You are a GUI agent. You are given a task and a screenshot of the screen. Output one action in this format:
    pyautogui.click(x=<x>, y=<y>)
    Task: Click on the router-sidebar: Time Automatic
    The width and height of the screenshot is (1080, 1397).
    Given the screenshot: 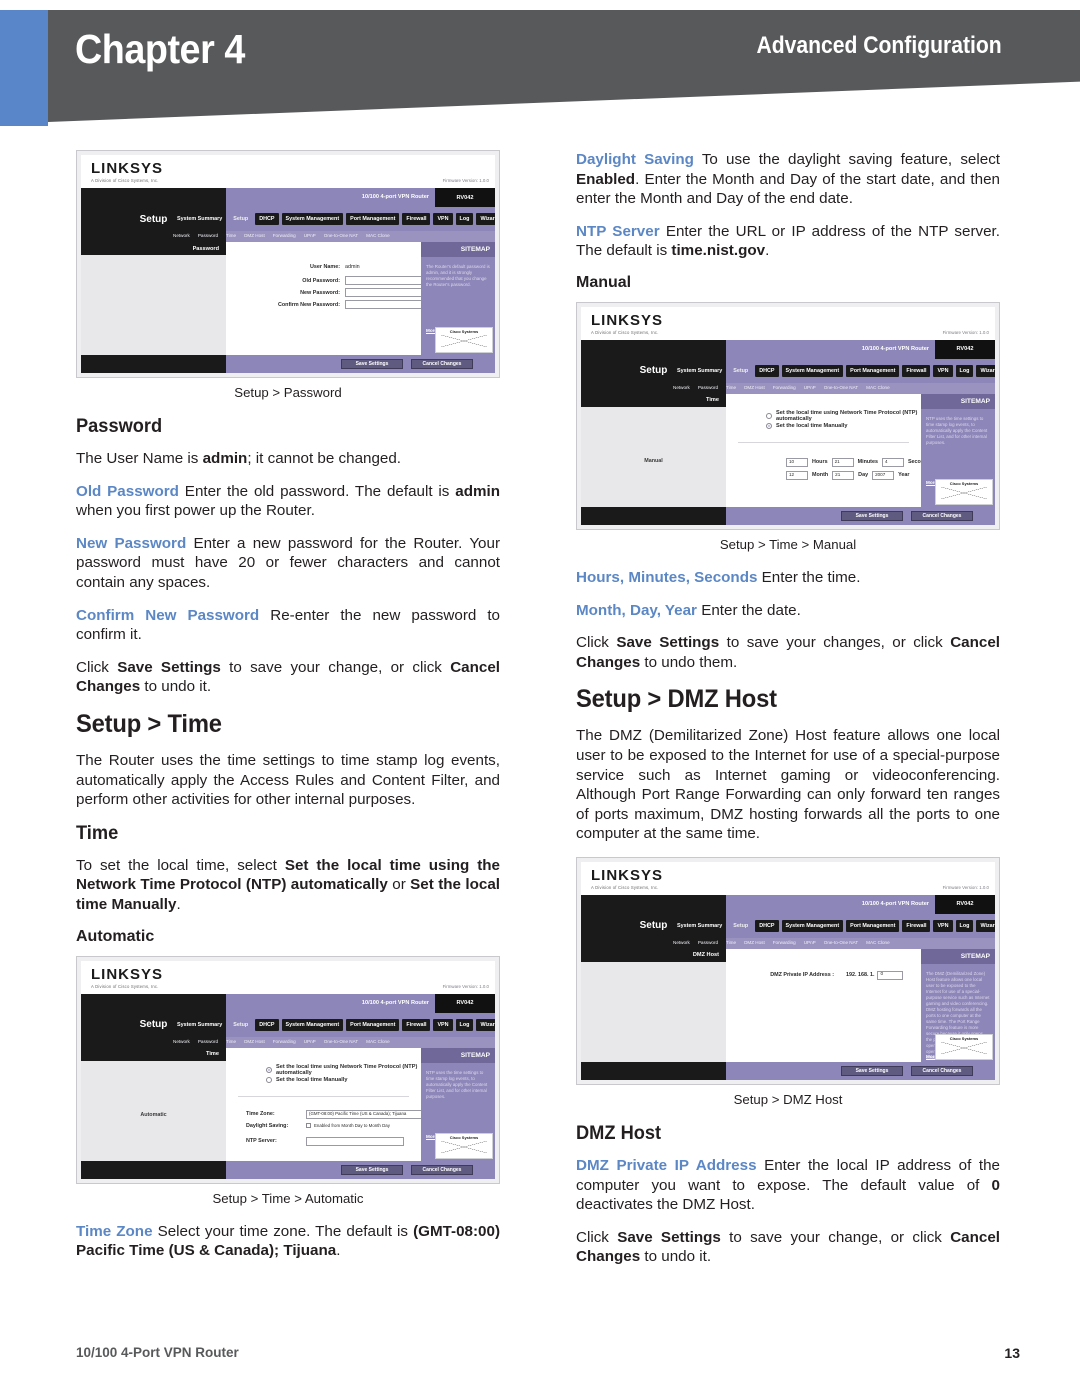 What is the action you would take?
    pyautogui.click(x=153, y=1104)
    